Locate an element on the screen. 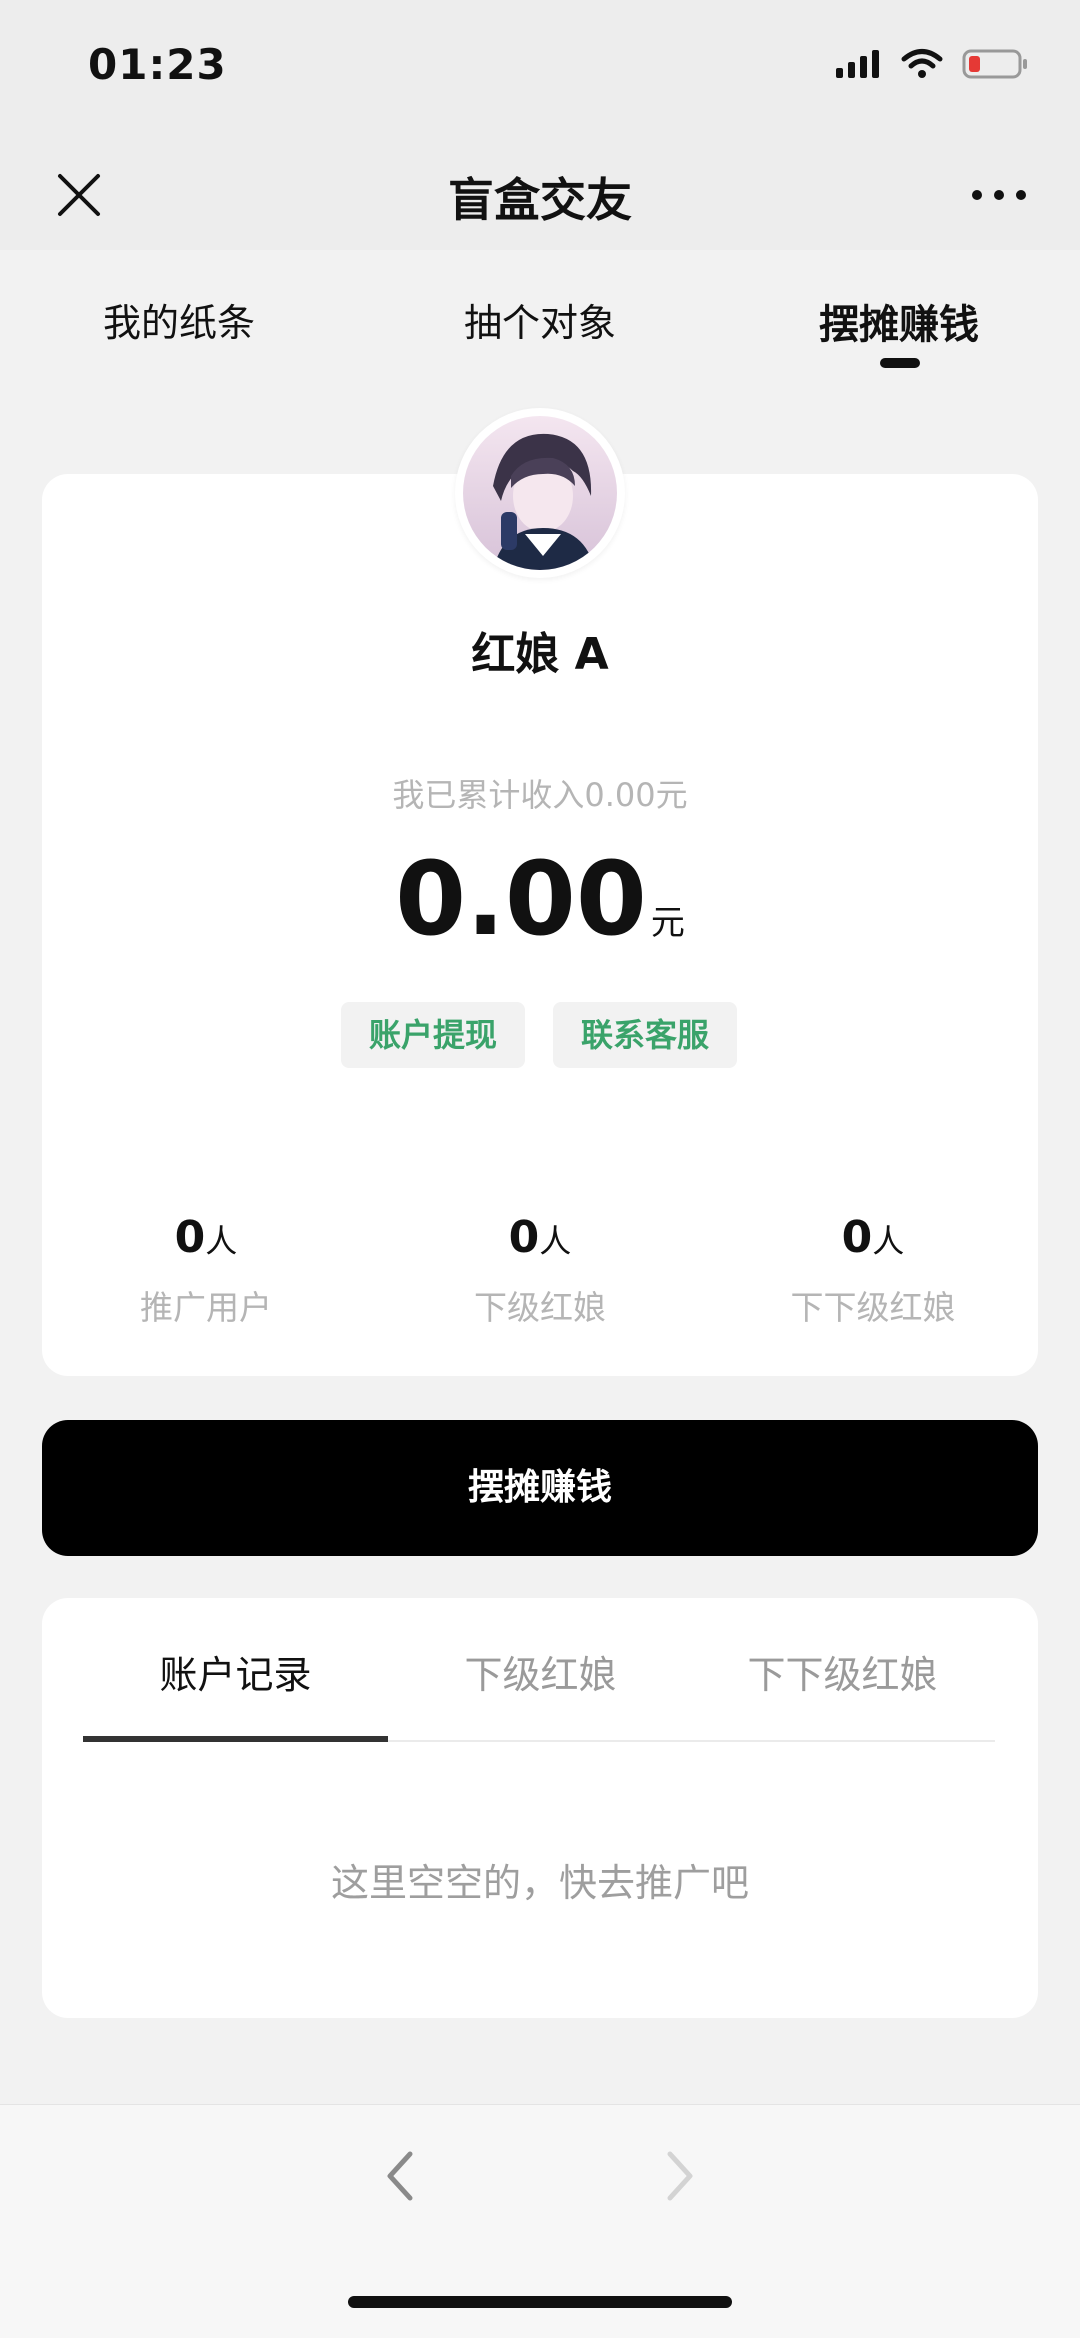 The image size is (1080, 2338). balance-unit: 元 is located at coordinates (667, 923).